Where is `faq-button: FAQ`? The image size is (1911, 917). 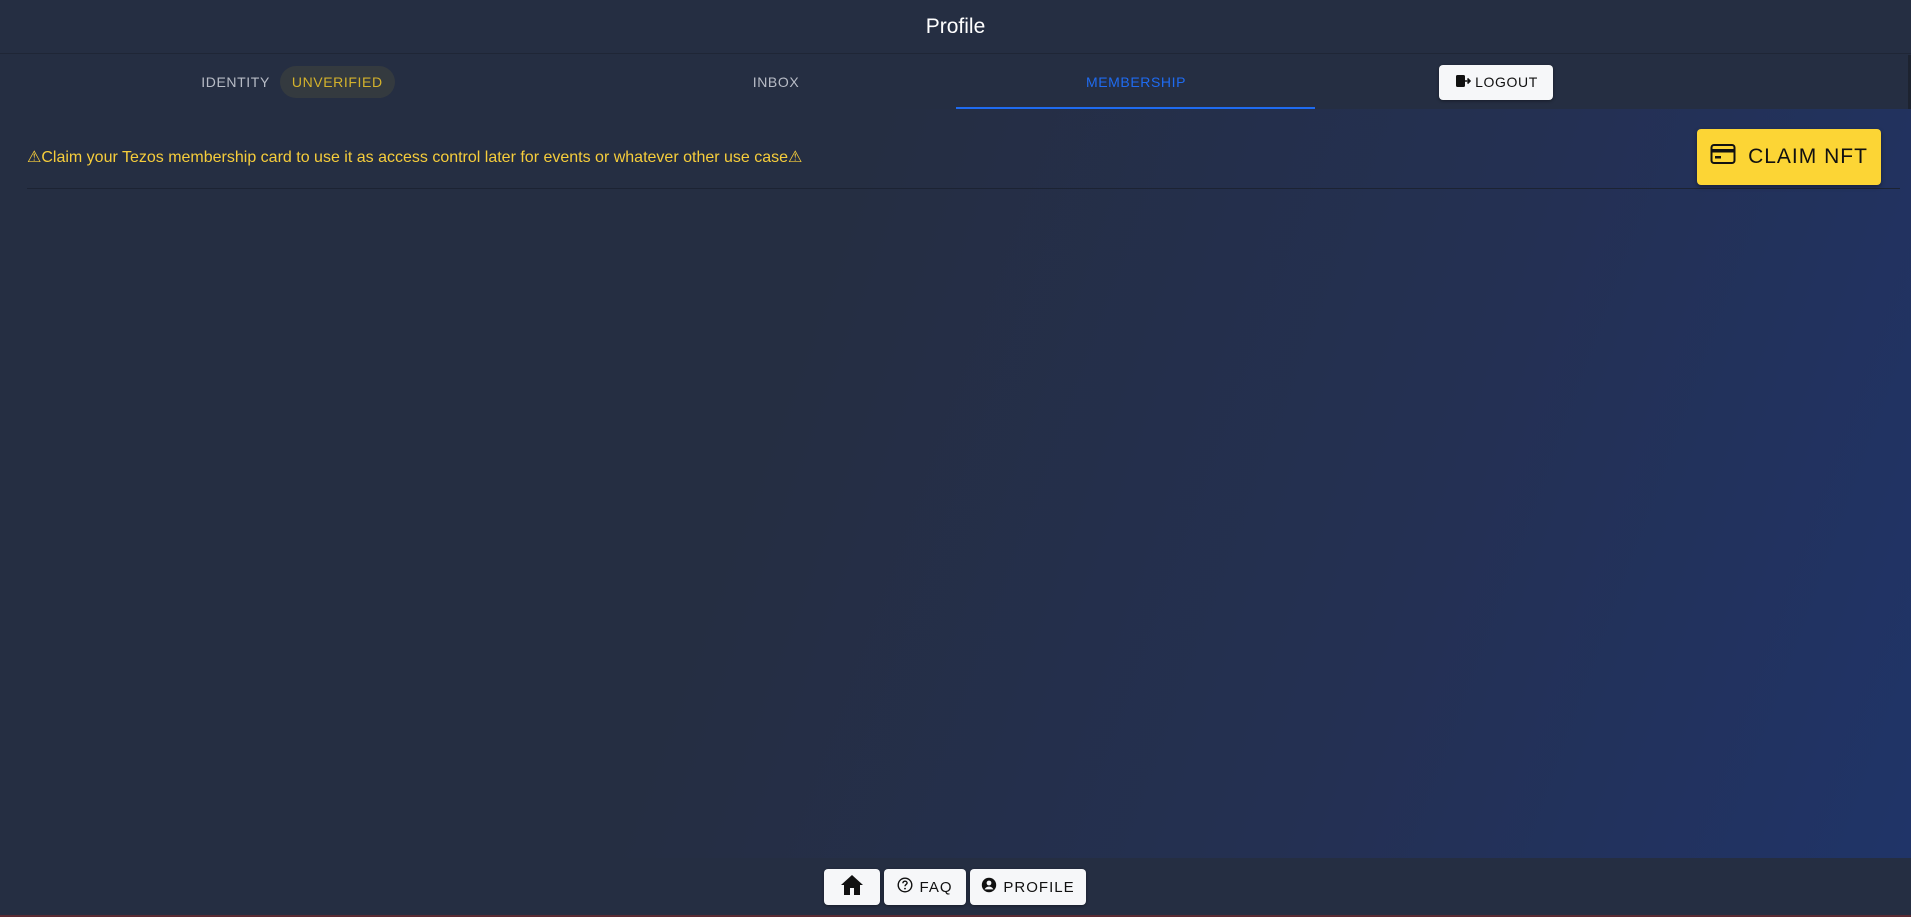 faq-button: FAQ is located at coordinates (925, 887).